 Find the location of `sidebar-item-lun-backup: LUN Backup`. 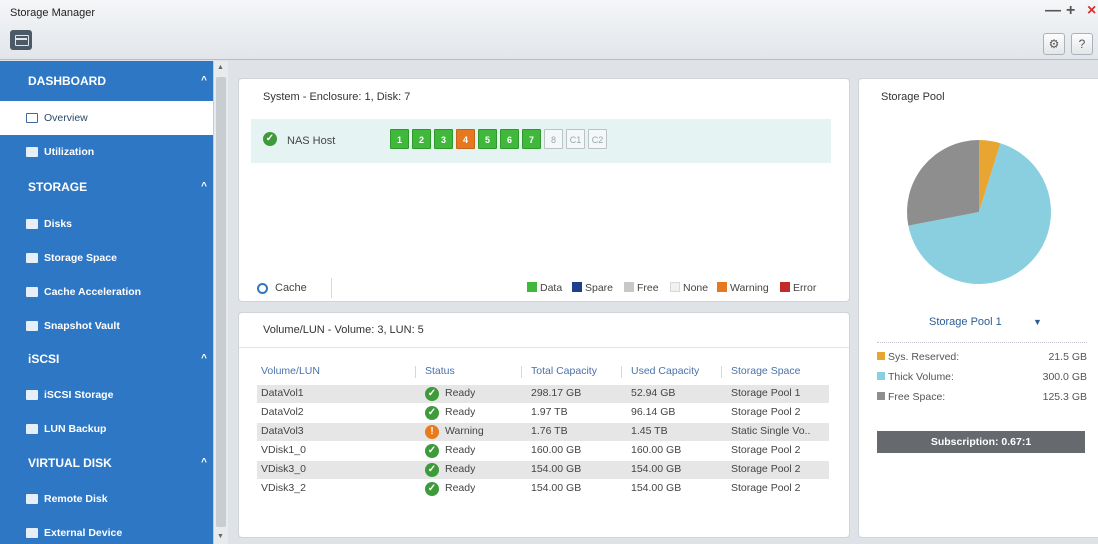

sidebar-item-lun-backup: LUN Backup is located at coordinates (106, 429).